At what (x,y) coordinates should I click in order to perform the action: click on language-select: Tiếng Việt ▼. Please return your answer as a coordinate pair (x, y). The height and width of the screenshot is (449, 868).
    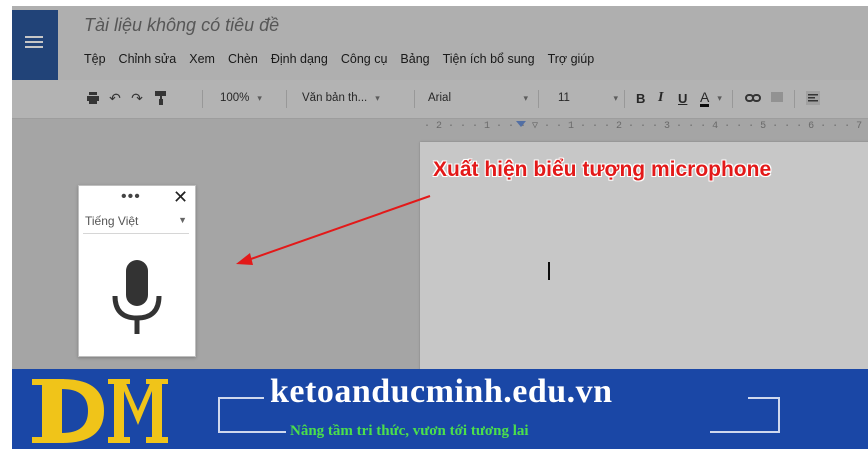
    Looking at the image, I should click on (136, 222).